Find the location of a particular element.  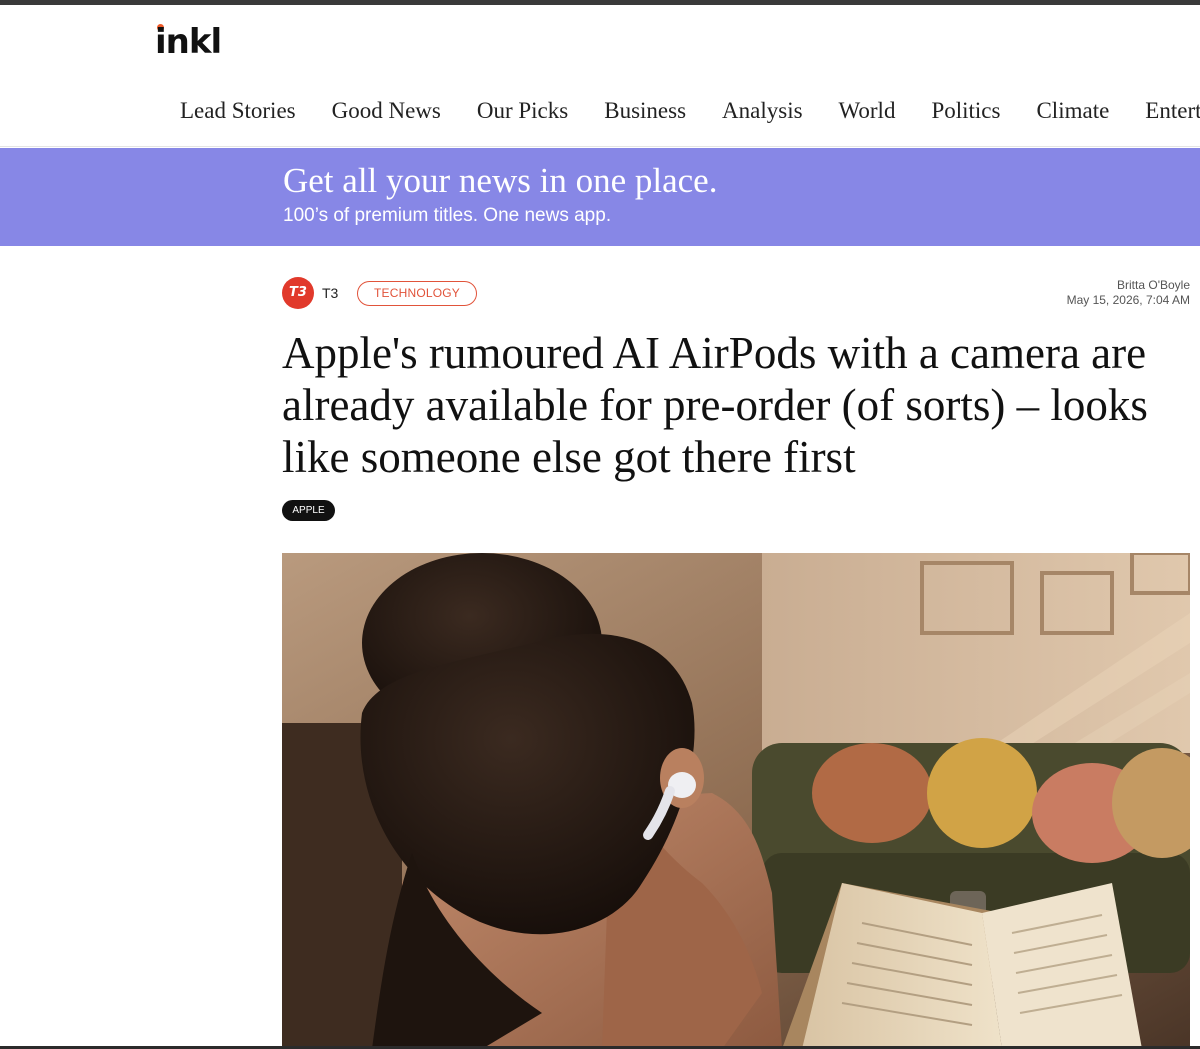

source-logo: T3 is located at coordinates (298, 293).